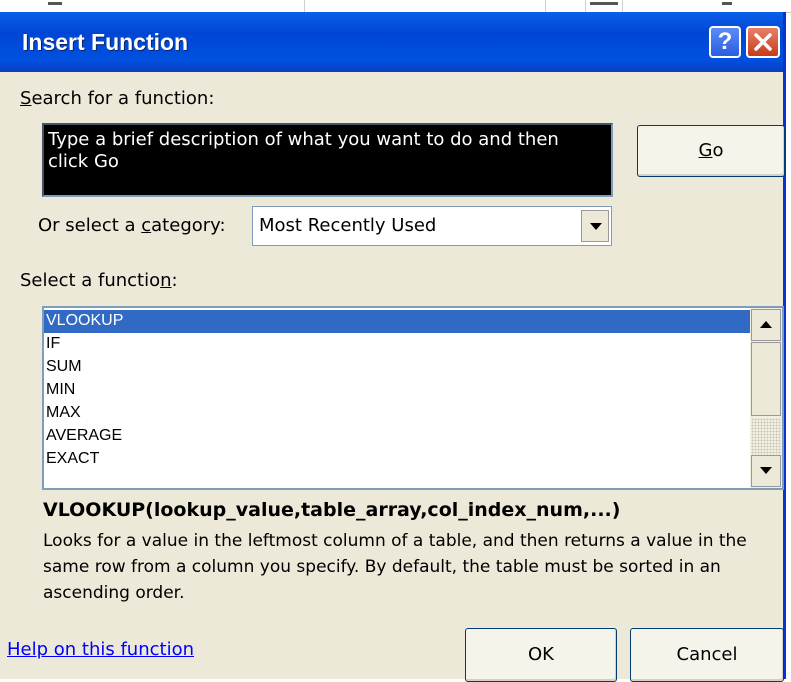  I want to click on arrow-down-icon, so click(766, 470).